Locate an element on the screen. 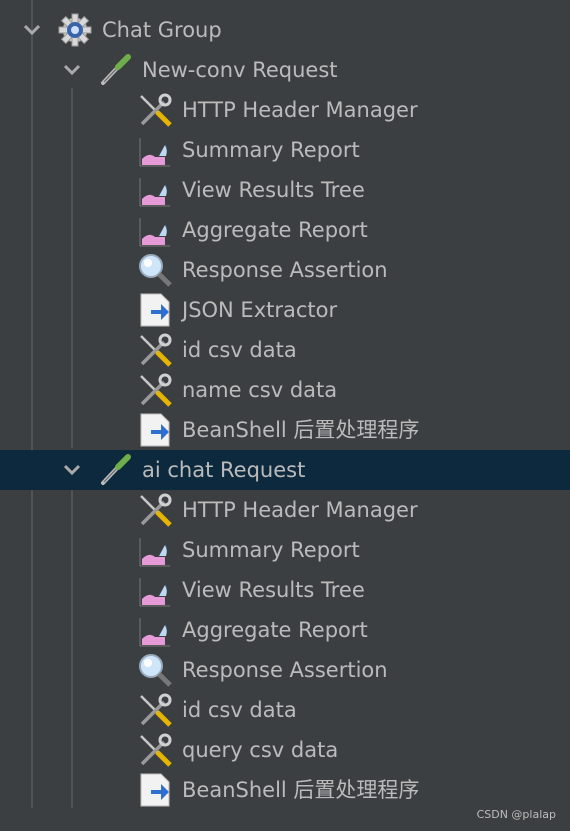 Image resolution: width=570 pixels, height=831 pixels. node-label: New-conv Request is located at coordinates (240, 70).